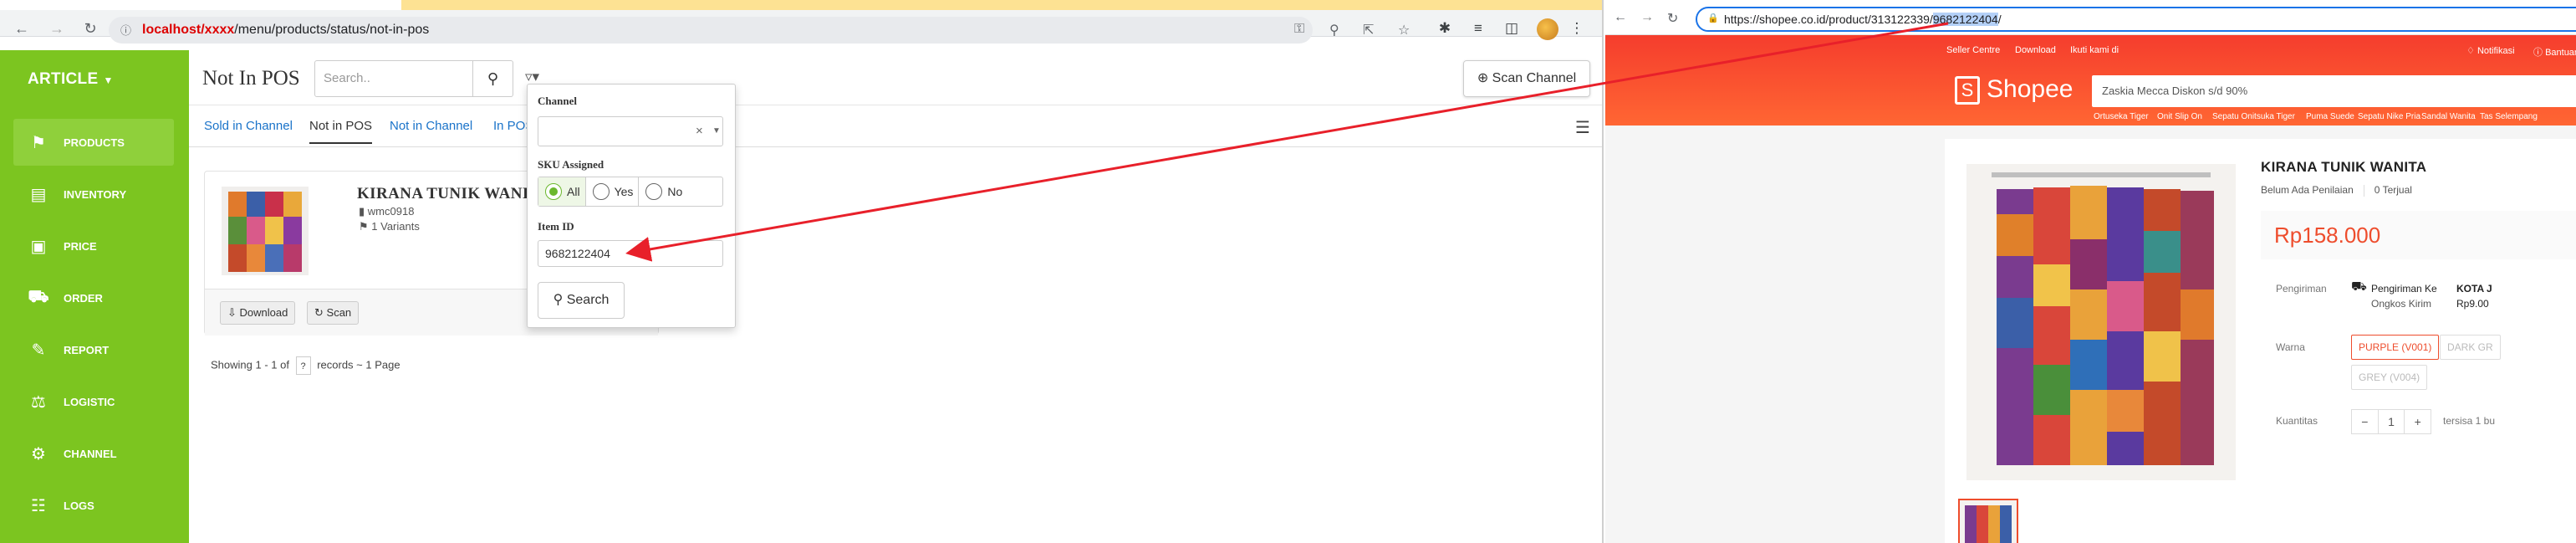  What do you see at coordinates (1512, 28) in the screenshot?
I see `side-panel-icon: ◫` at bounding box center [1512, 28].